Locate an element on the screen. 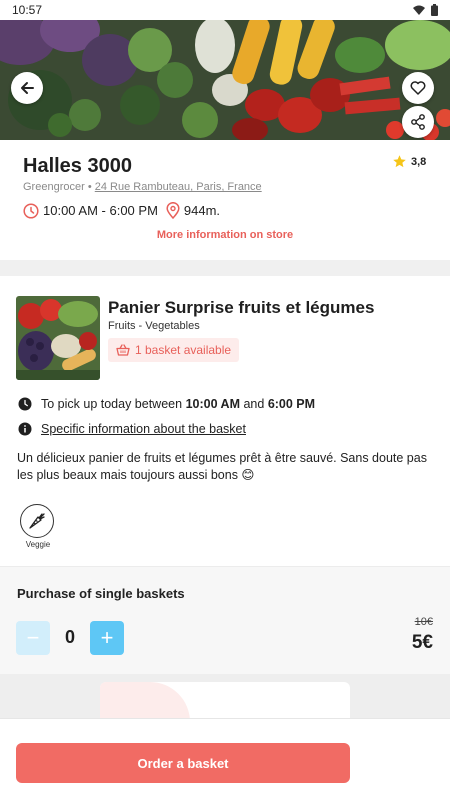 Image resolution: width=450 pixels, height=800 pixels. basket-category: Fruits - Vegetables is located at coordinates (154, 326).